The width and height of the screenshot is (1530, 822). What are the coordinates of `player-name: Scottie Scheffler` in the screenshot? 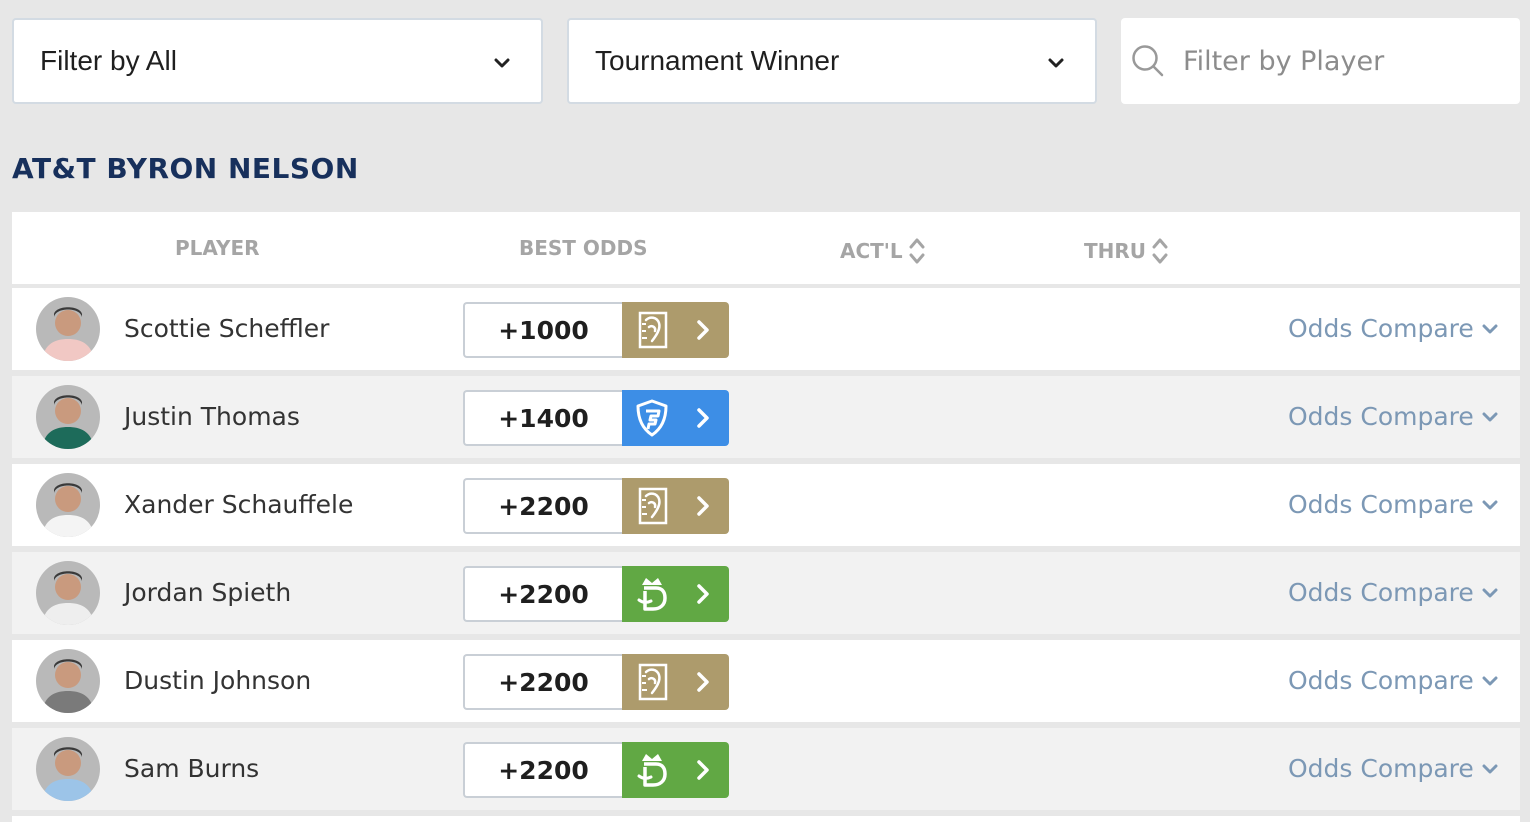 It's located at (227, 328).